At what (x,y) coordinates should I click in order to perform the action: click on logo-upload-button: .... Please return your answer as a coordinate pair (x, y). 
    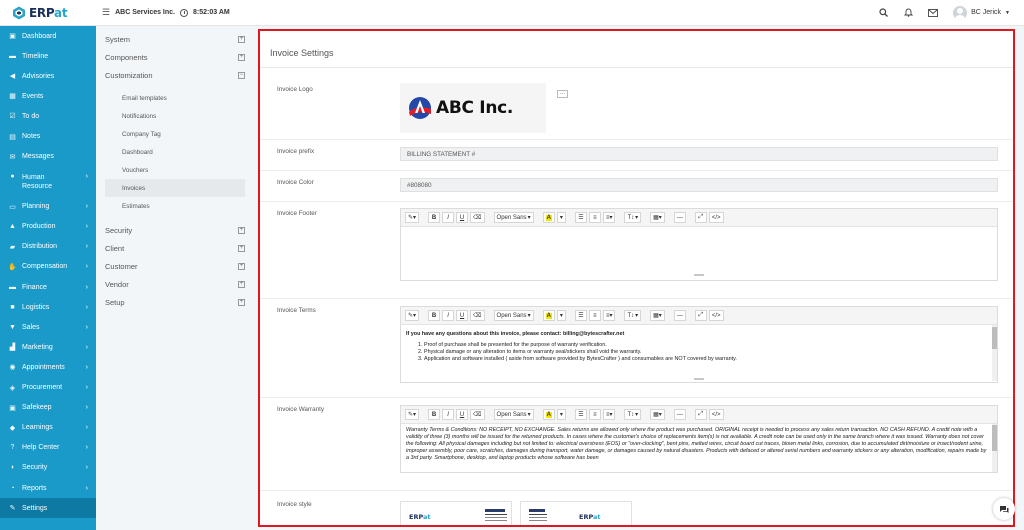
    Looking at the image, I should click on (562, 94).